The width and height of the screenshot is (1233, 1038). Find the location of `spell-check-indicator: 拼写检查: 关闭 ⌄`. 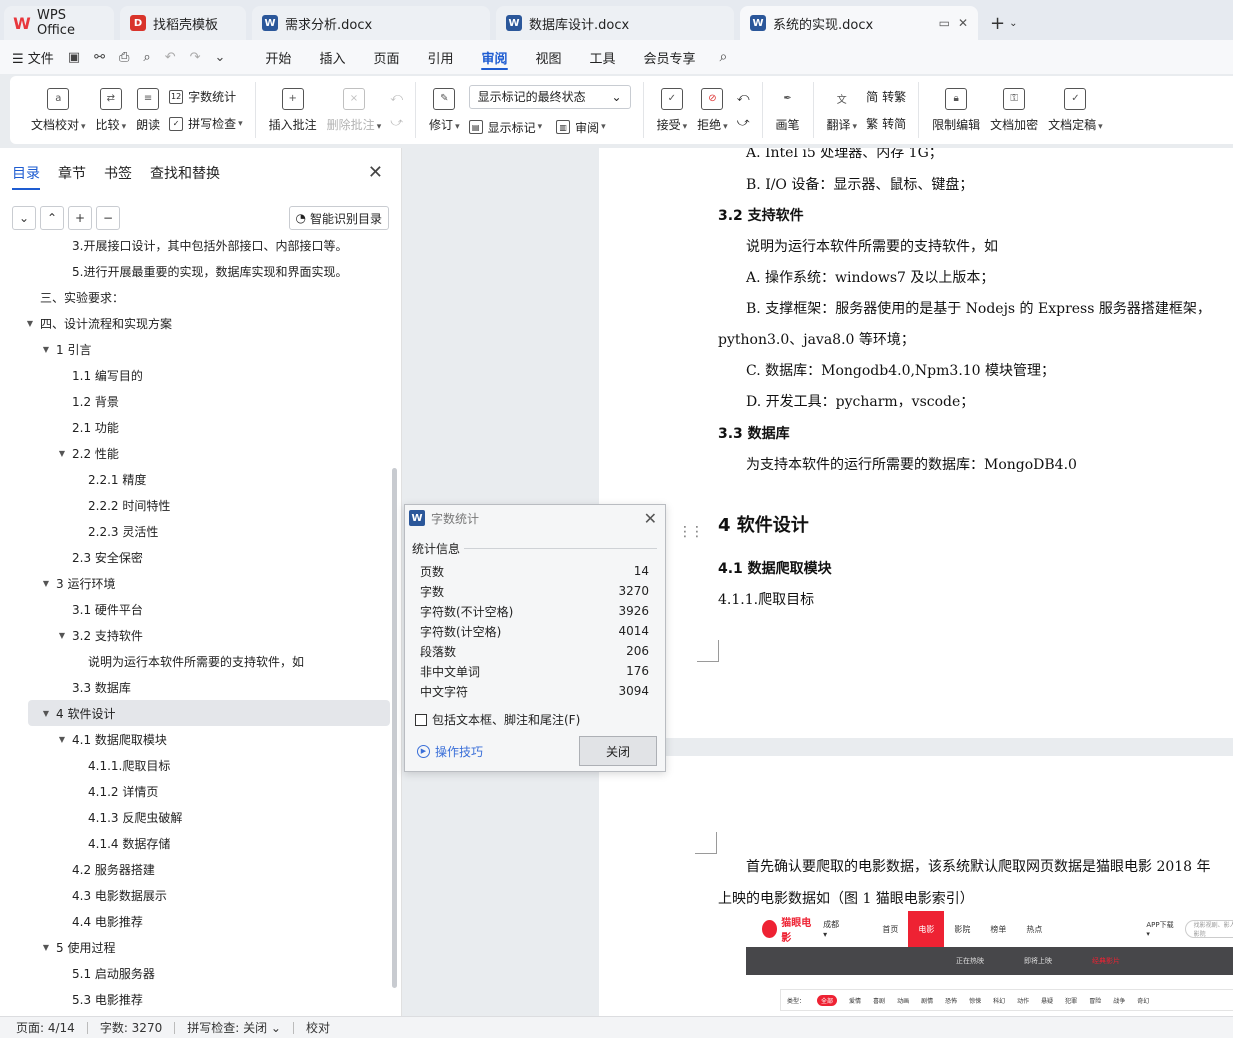

spell-check-indicator: 拼写检查: 关闭 ⌄ is located at coordinates (234, 1027).